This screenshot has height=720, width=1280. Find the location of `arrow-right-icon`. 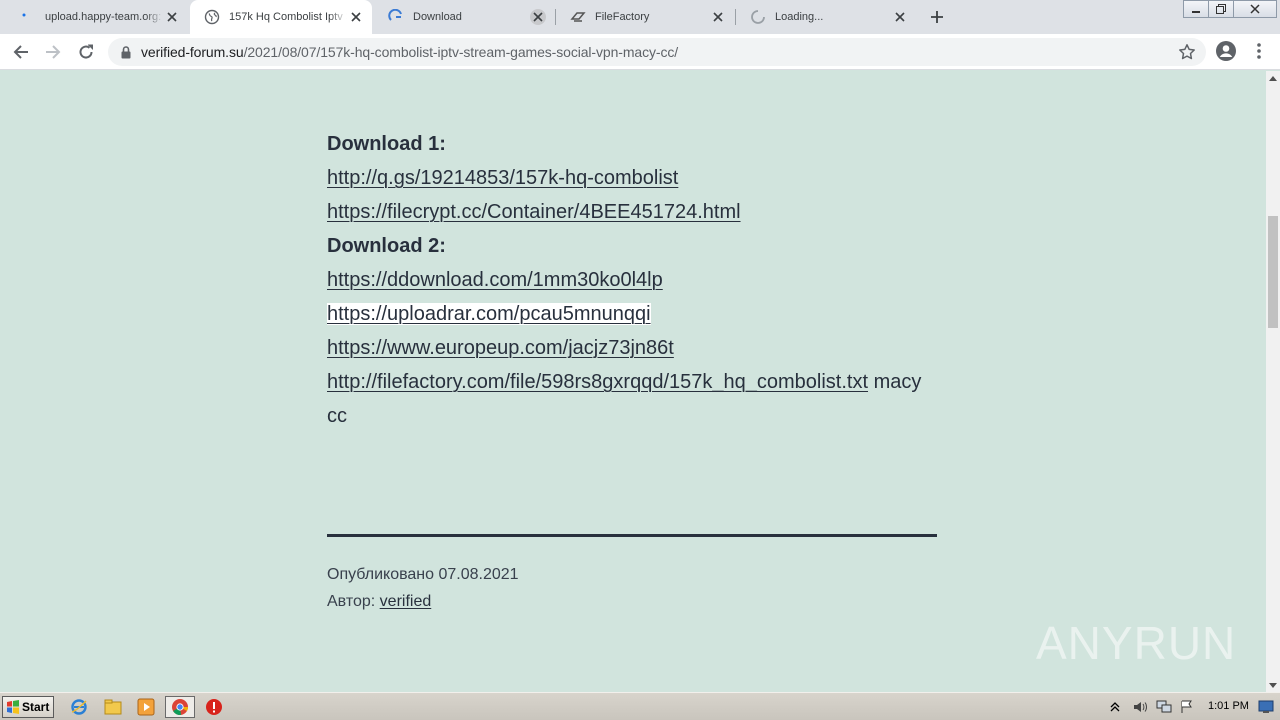

arrow-right-icon is located at coordinates (53, 52).